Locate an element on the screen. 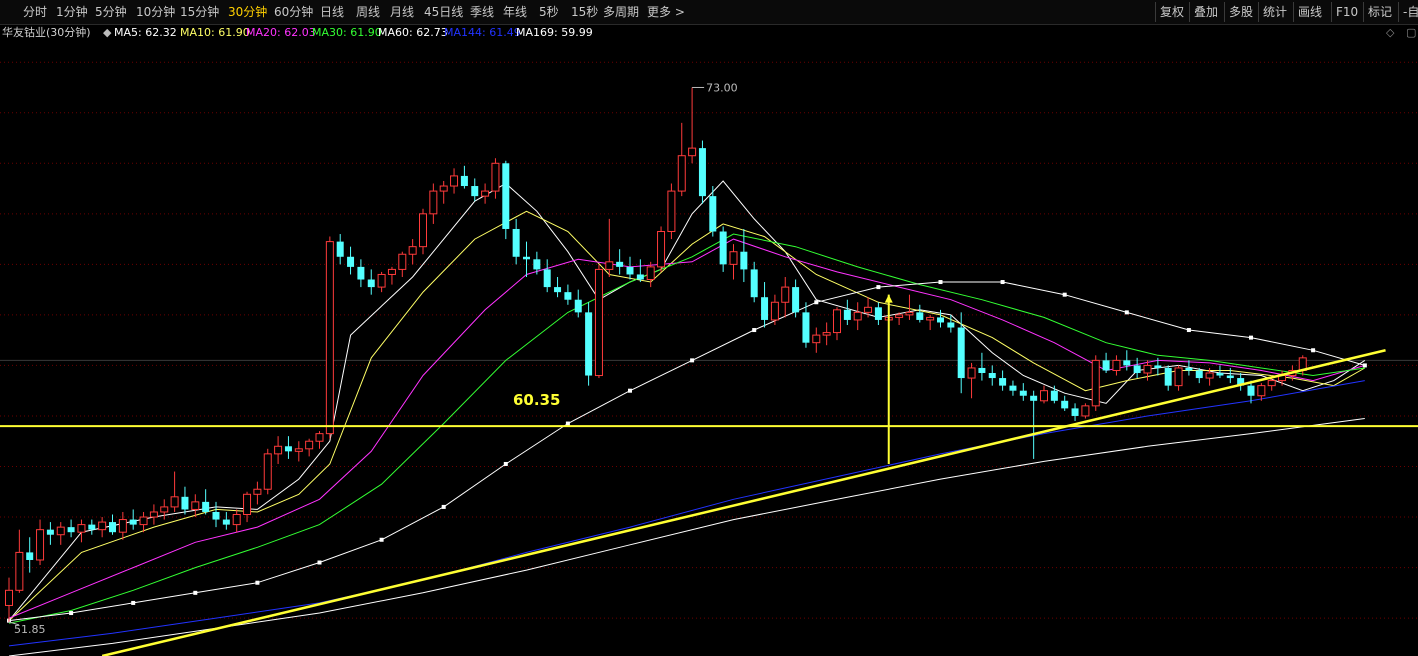  timeframe-tab-14: 15秒 is located at coordinates (584, 12).